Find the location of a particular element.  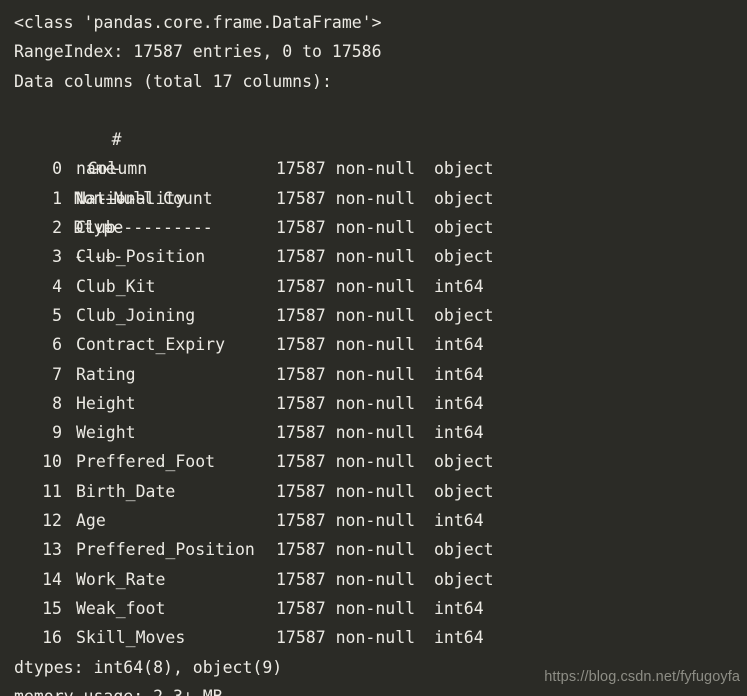

cell-column-name: Weak_foot is located at coordinates (121, 608).